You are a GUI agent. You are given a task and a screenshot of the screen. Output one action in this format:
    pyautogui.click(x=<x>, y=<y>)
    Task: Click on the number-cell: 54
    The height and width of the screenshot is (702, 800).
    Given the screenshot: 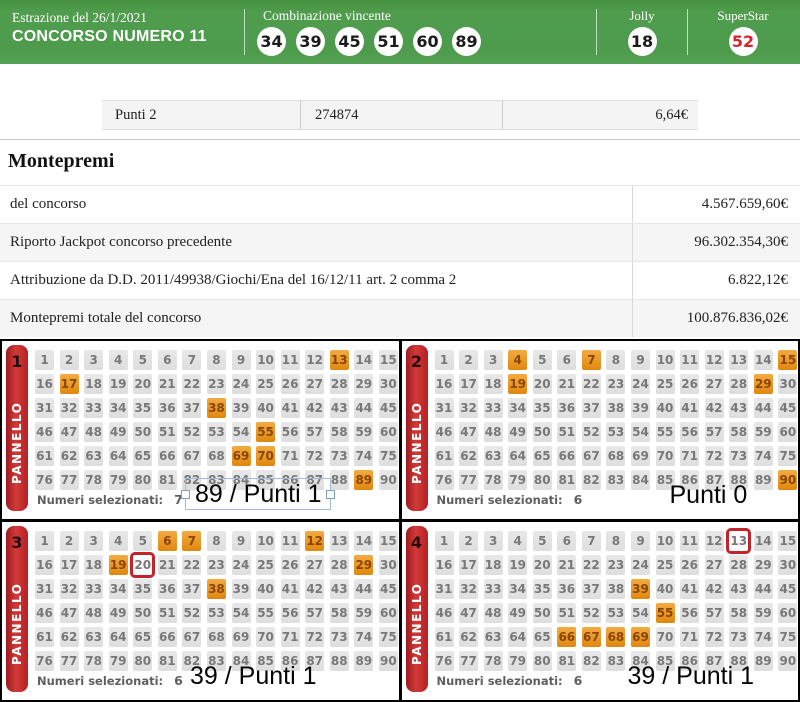 What is the action you would take?
    pyautogui.click(x=640, y=613)
    